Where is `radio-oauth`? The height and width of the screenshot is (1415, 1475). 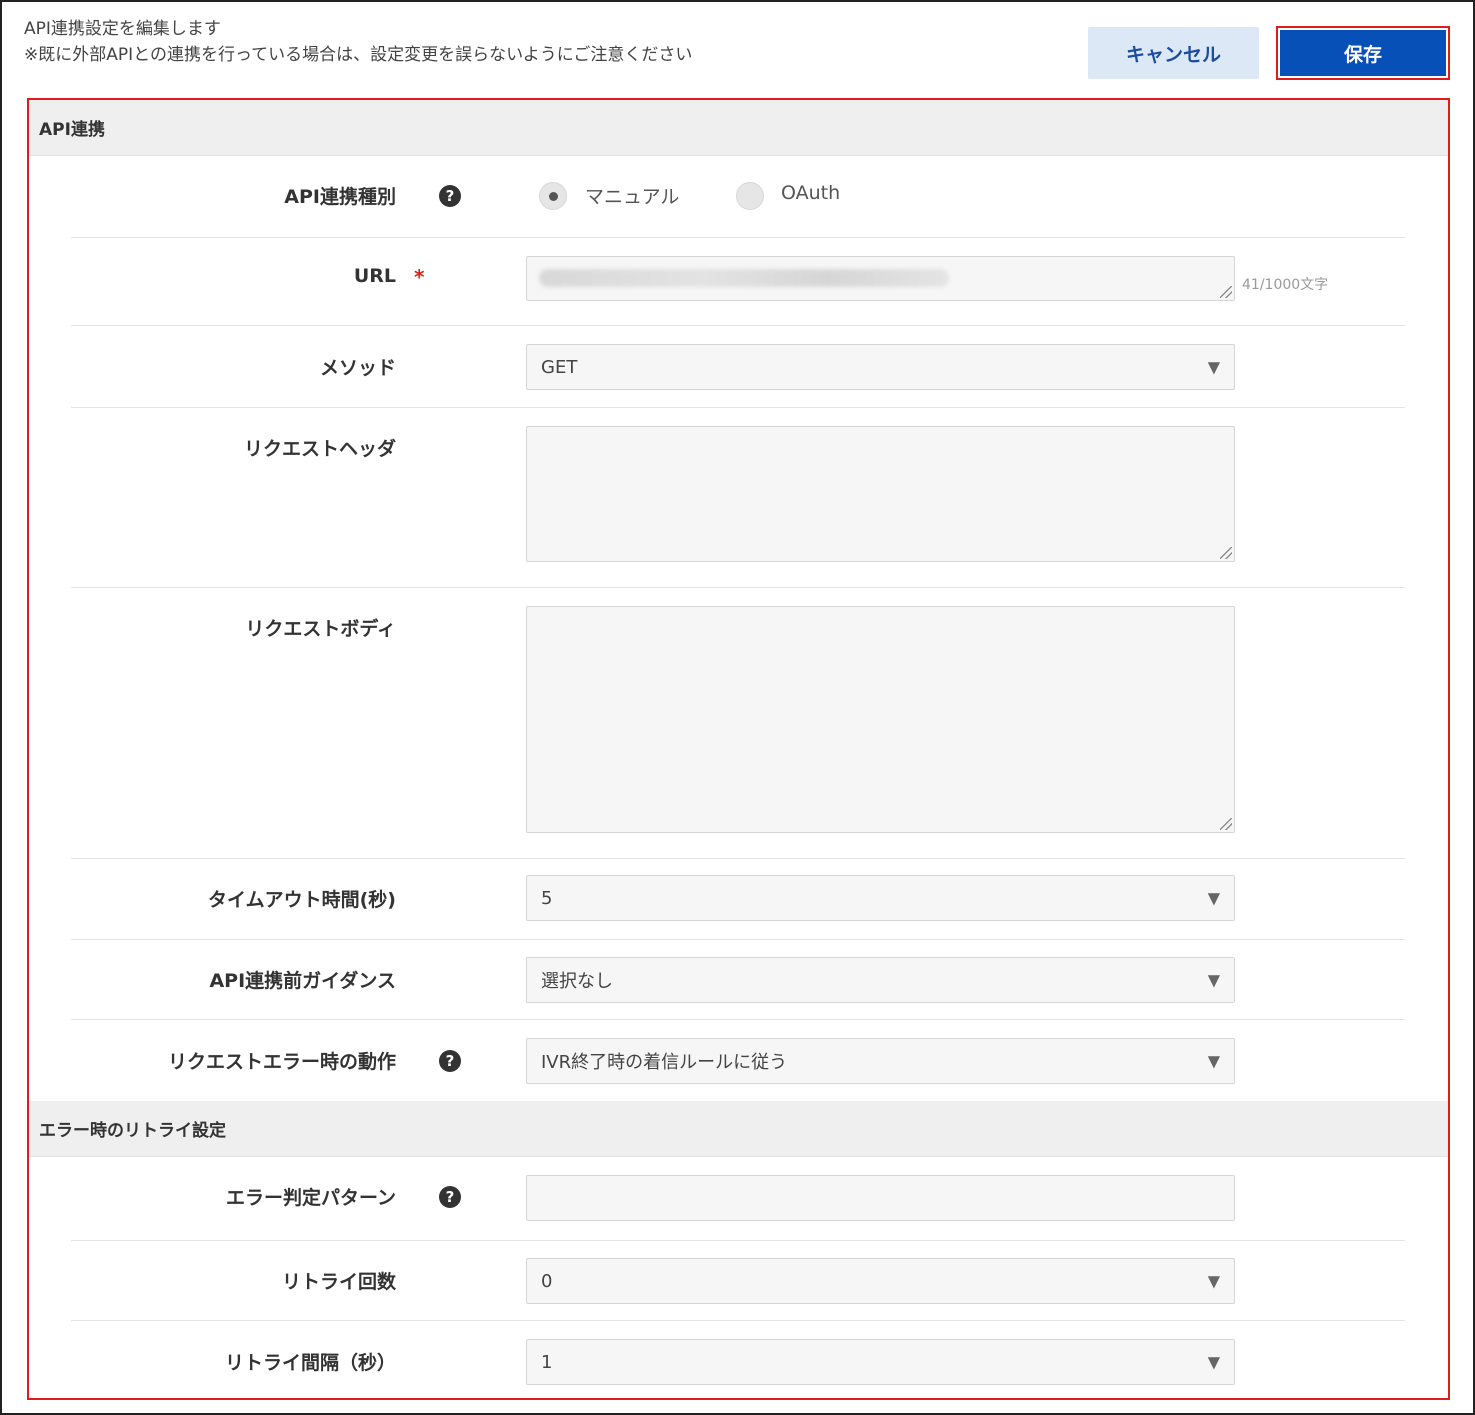 radio-oauth is located at coordinates (750, 196).